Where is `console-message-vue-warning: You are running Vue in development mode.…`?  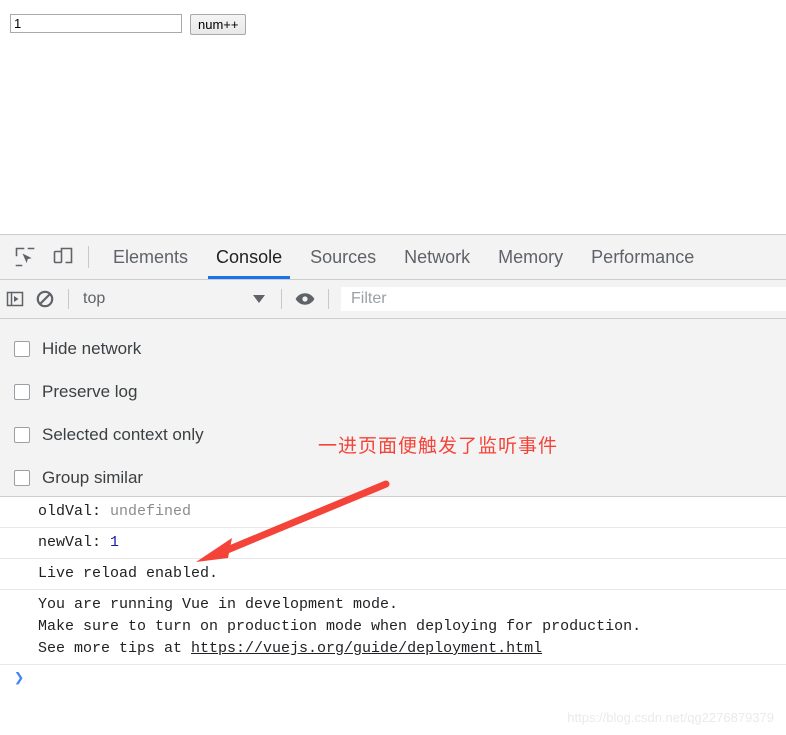 console-message-vue-warning: You are running Vue in development mode.… is located at coordinates (393, 627).